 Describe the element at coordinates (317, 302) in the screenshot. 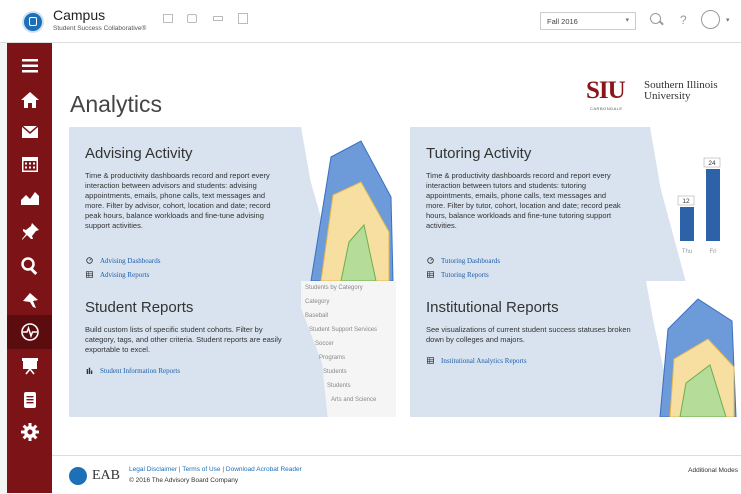

I see `list-item: Category` at that location.